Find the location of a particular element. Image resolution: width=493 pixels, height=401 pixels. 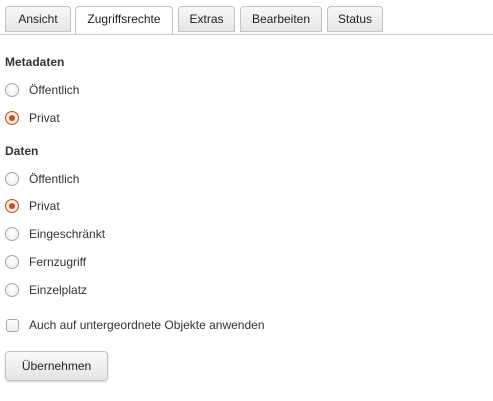

tab-bar-divider is located at coordinates (246, 34).